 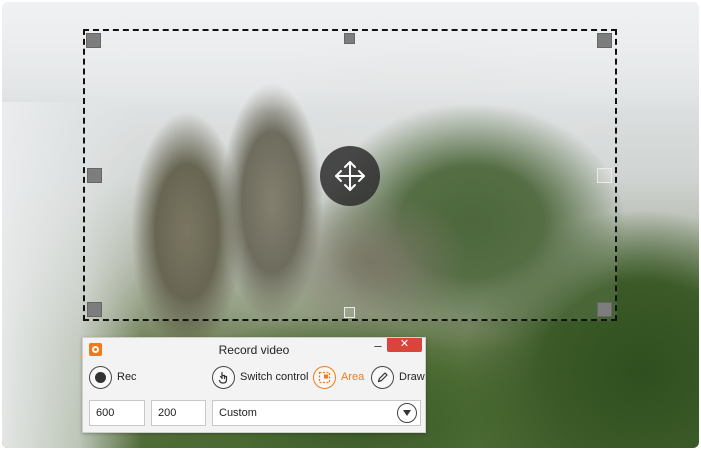 What do you see at coordinates (412, 377) in the screenshot?
I see `draw-label: Draw` at bounding box center [412, 377].